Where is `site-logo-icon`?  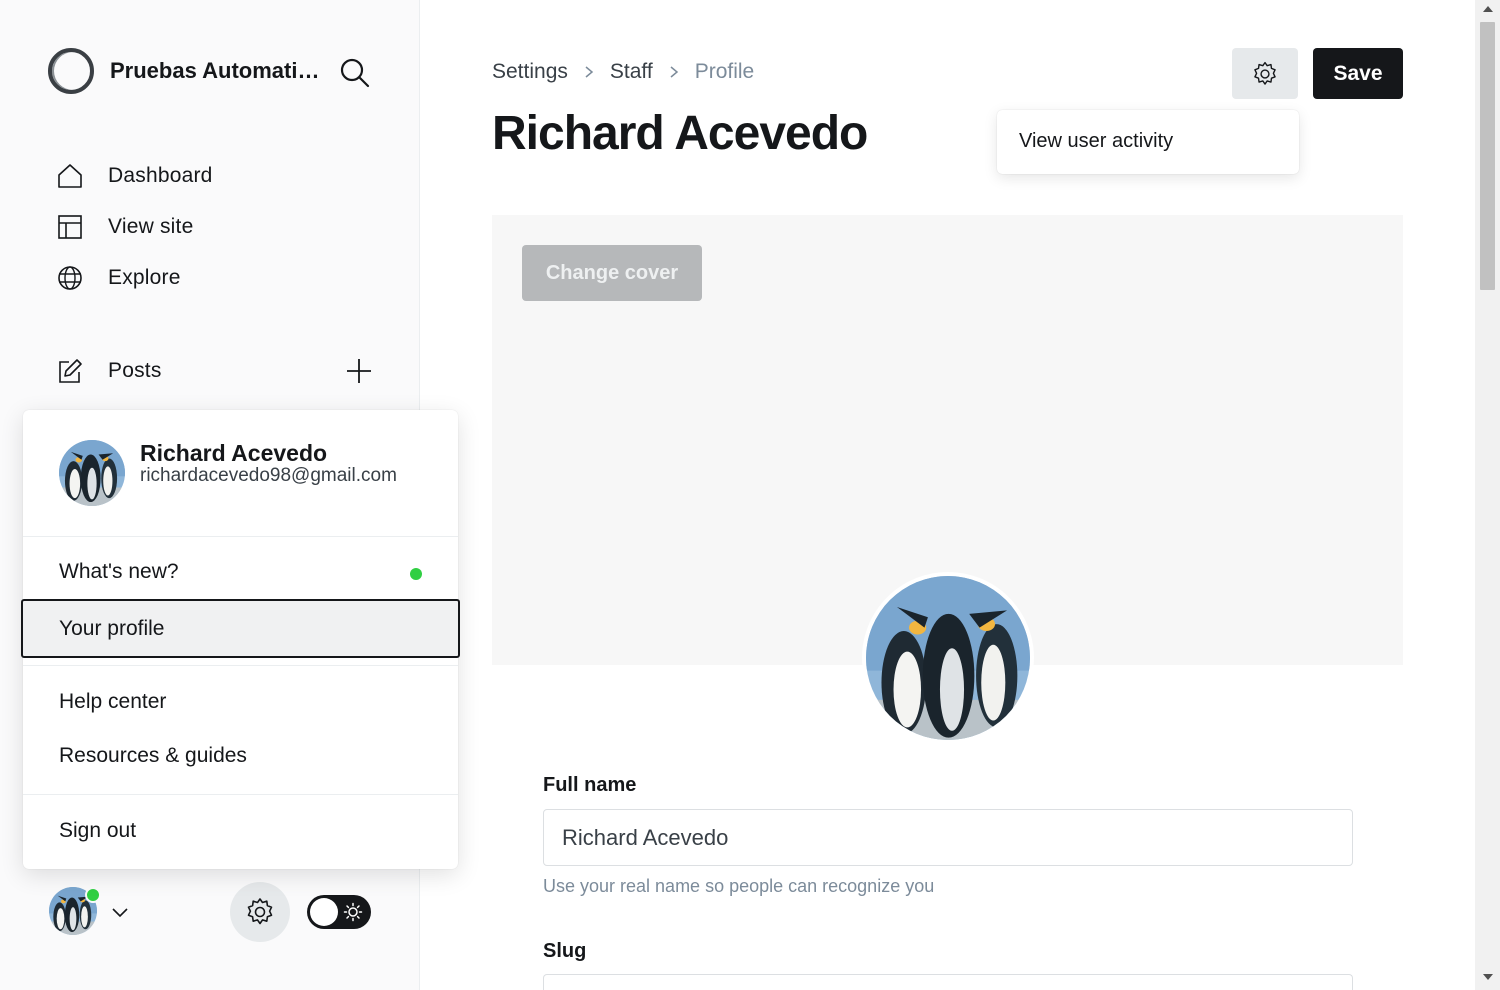
site-logo-icon is located at coordinates (71, 71).